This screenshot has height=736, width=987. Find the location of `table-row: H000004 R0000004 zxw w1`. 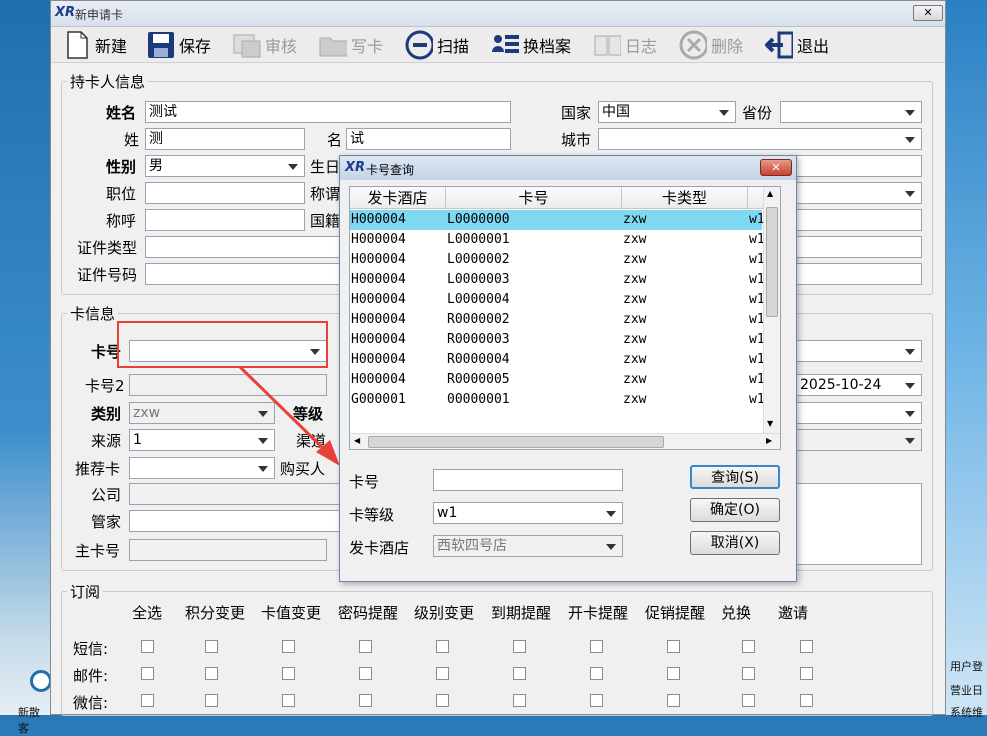

table-row: H000004 R0000004 zxw w1 is located at coordinates (557, 360).